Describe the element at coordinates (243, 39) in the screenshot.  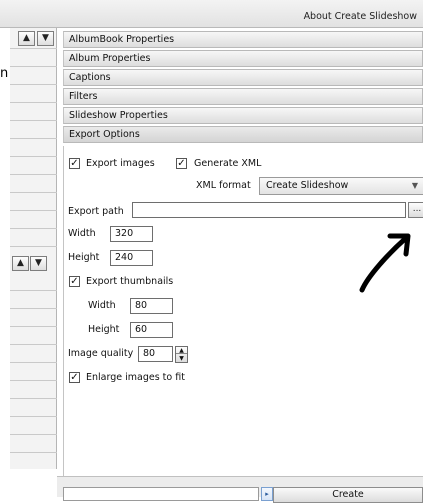
I see `section-albumbook-properties: AlbumBook Properties` at that location.